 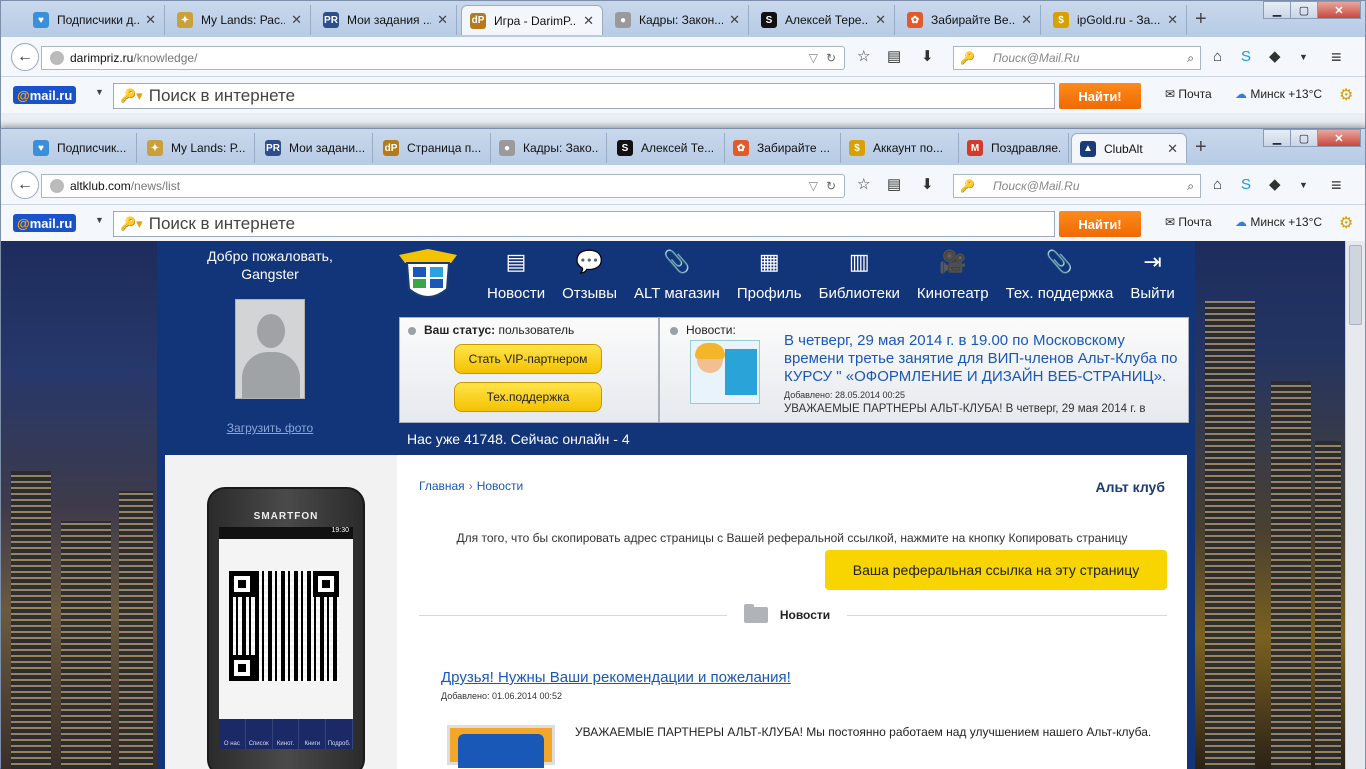 I want to click on tab-6: ✿ Забирайте Ве... ✕, so click(x=970, y=20).